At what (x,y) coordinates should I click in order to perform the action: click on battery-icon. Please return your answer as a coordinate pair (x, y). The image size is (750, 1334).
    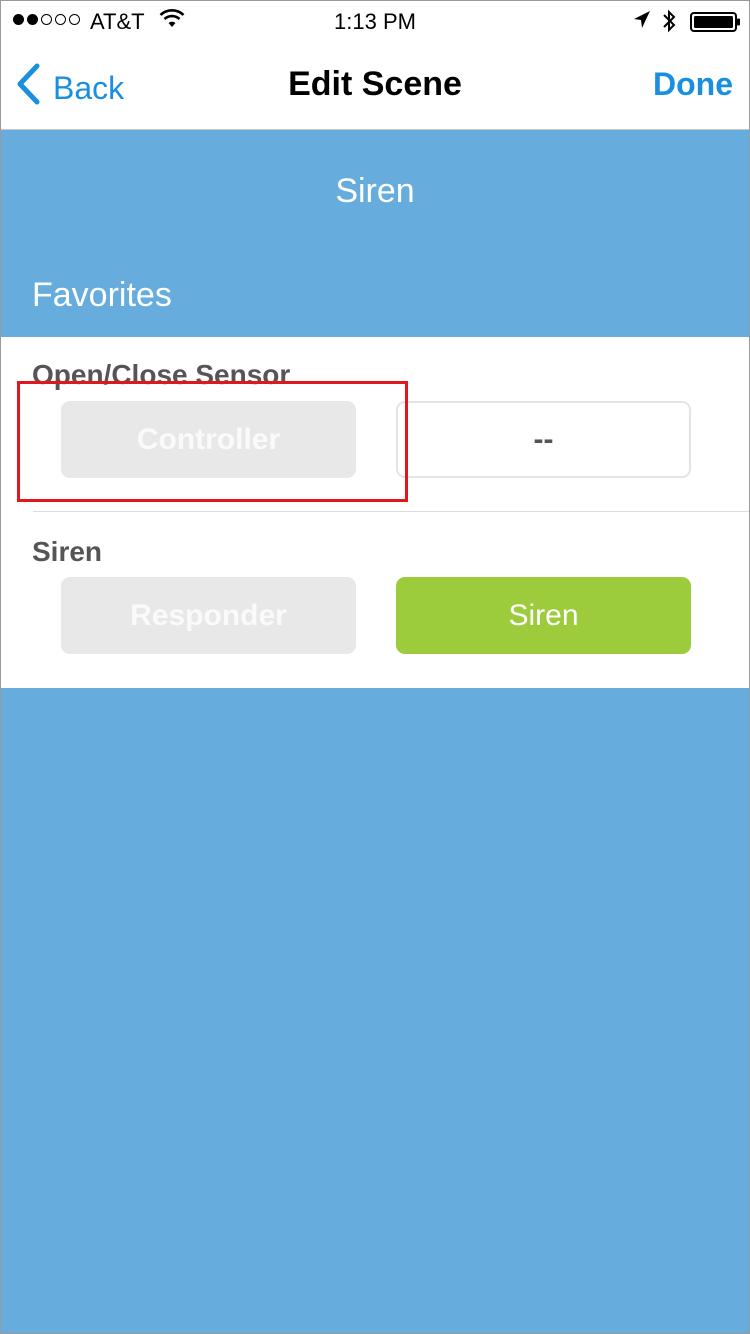
    Looking at the image, I should click on (716, 25).